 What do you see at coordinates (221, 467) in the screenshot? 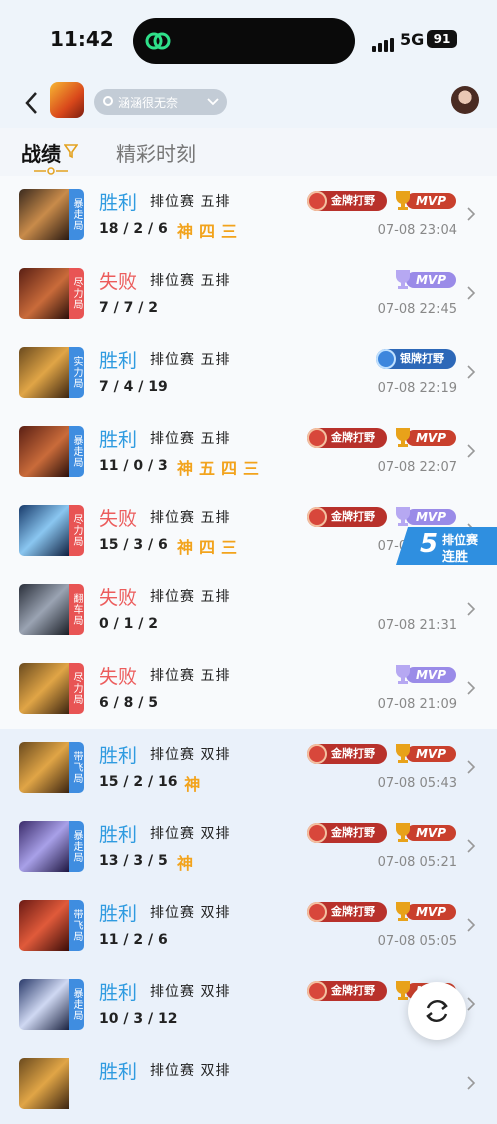
I see `multikill-badges: 神五四三` at bounding box center [221, 467].